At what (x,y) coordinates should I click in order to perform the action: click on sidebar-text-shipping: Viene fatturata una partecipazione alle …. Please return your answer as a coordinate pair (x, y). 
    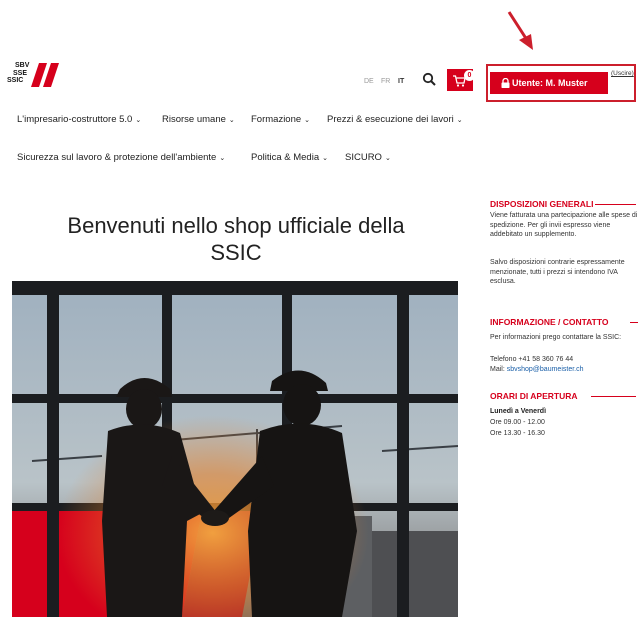
    Looking at the image, I should click on (564, 225).